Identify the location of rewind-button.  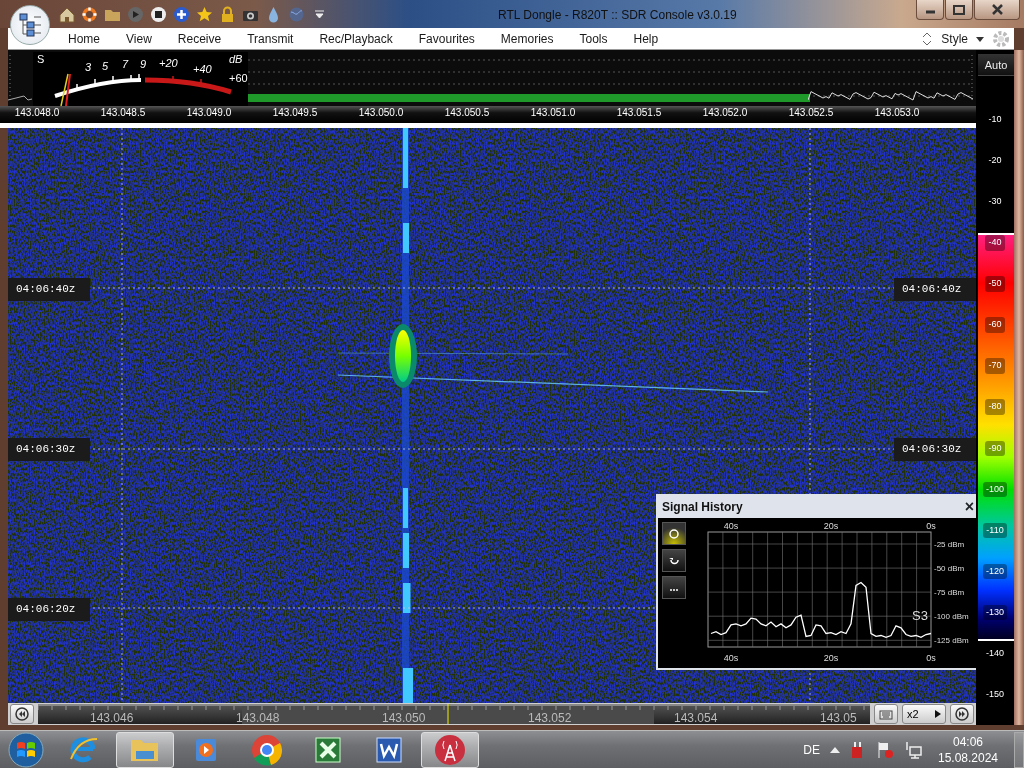
(22, 714).